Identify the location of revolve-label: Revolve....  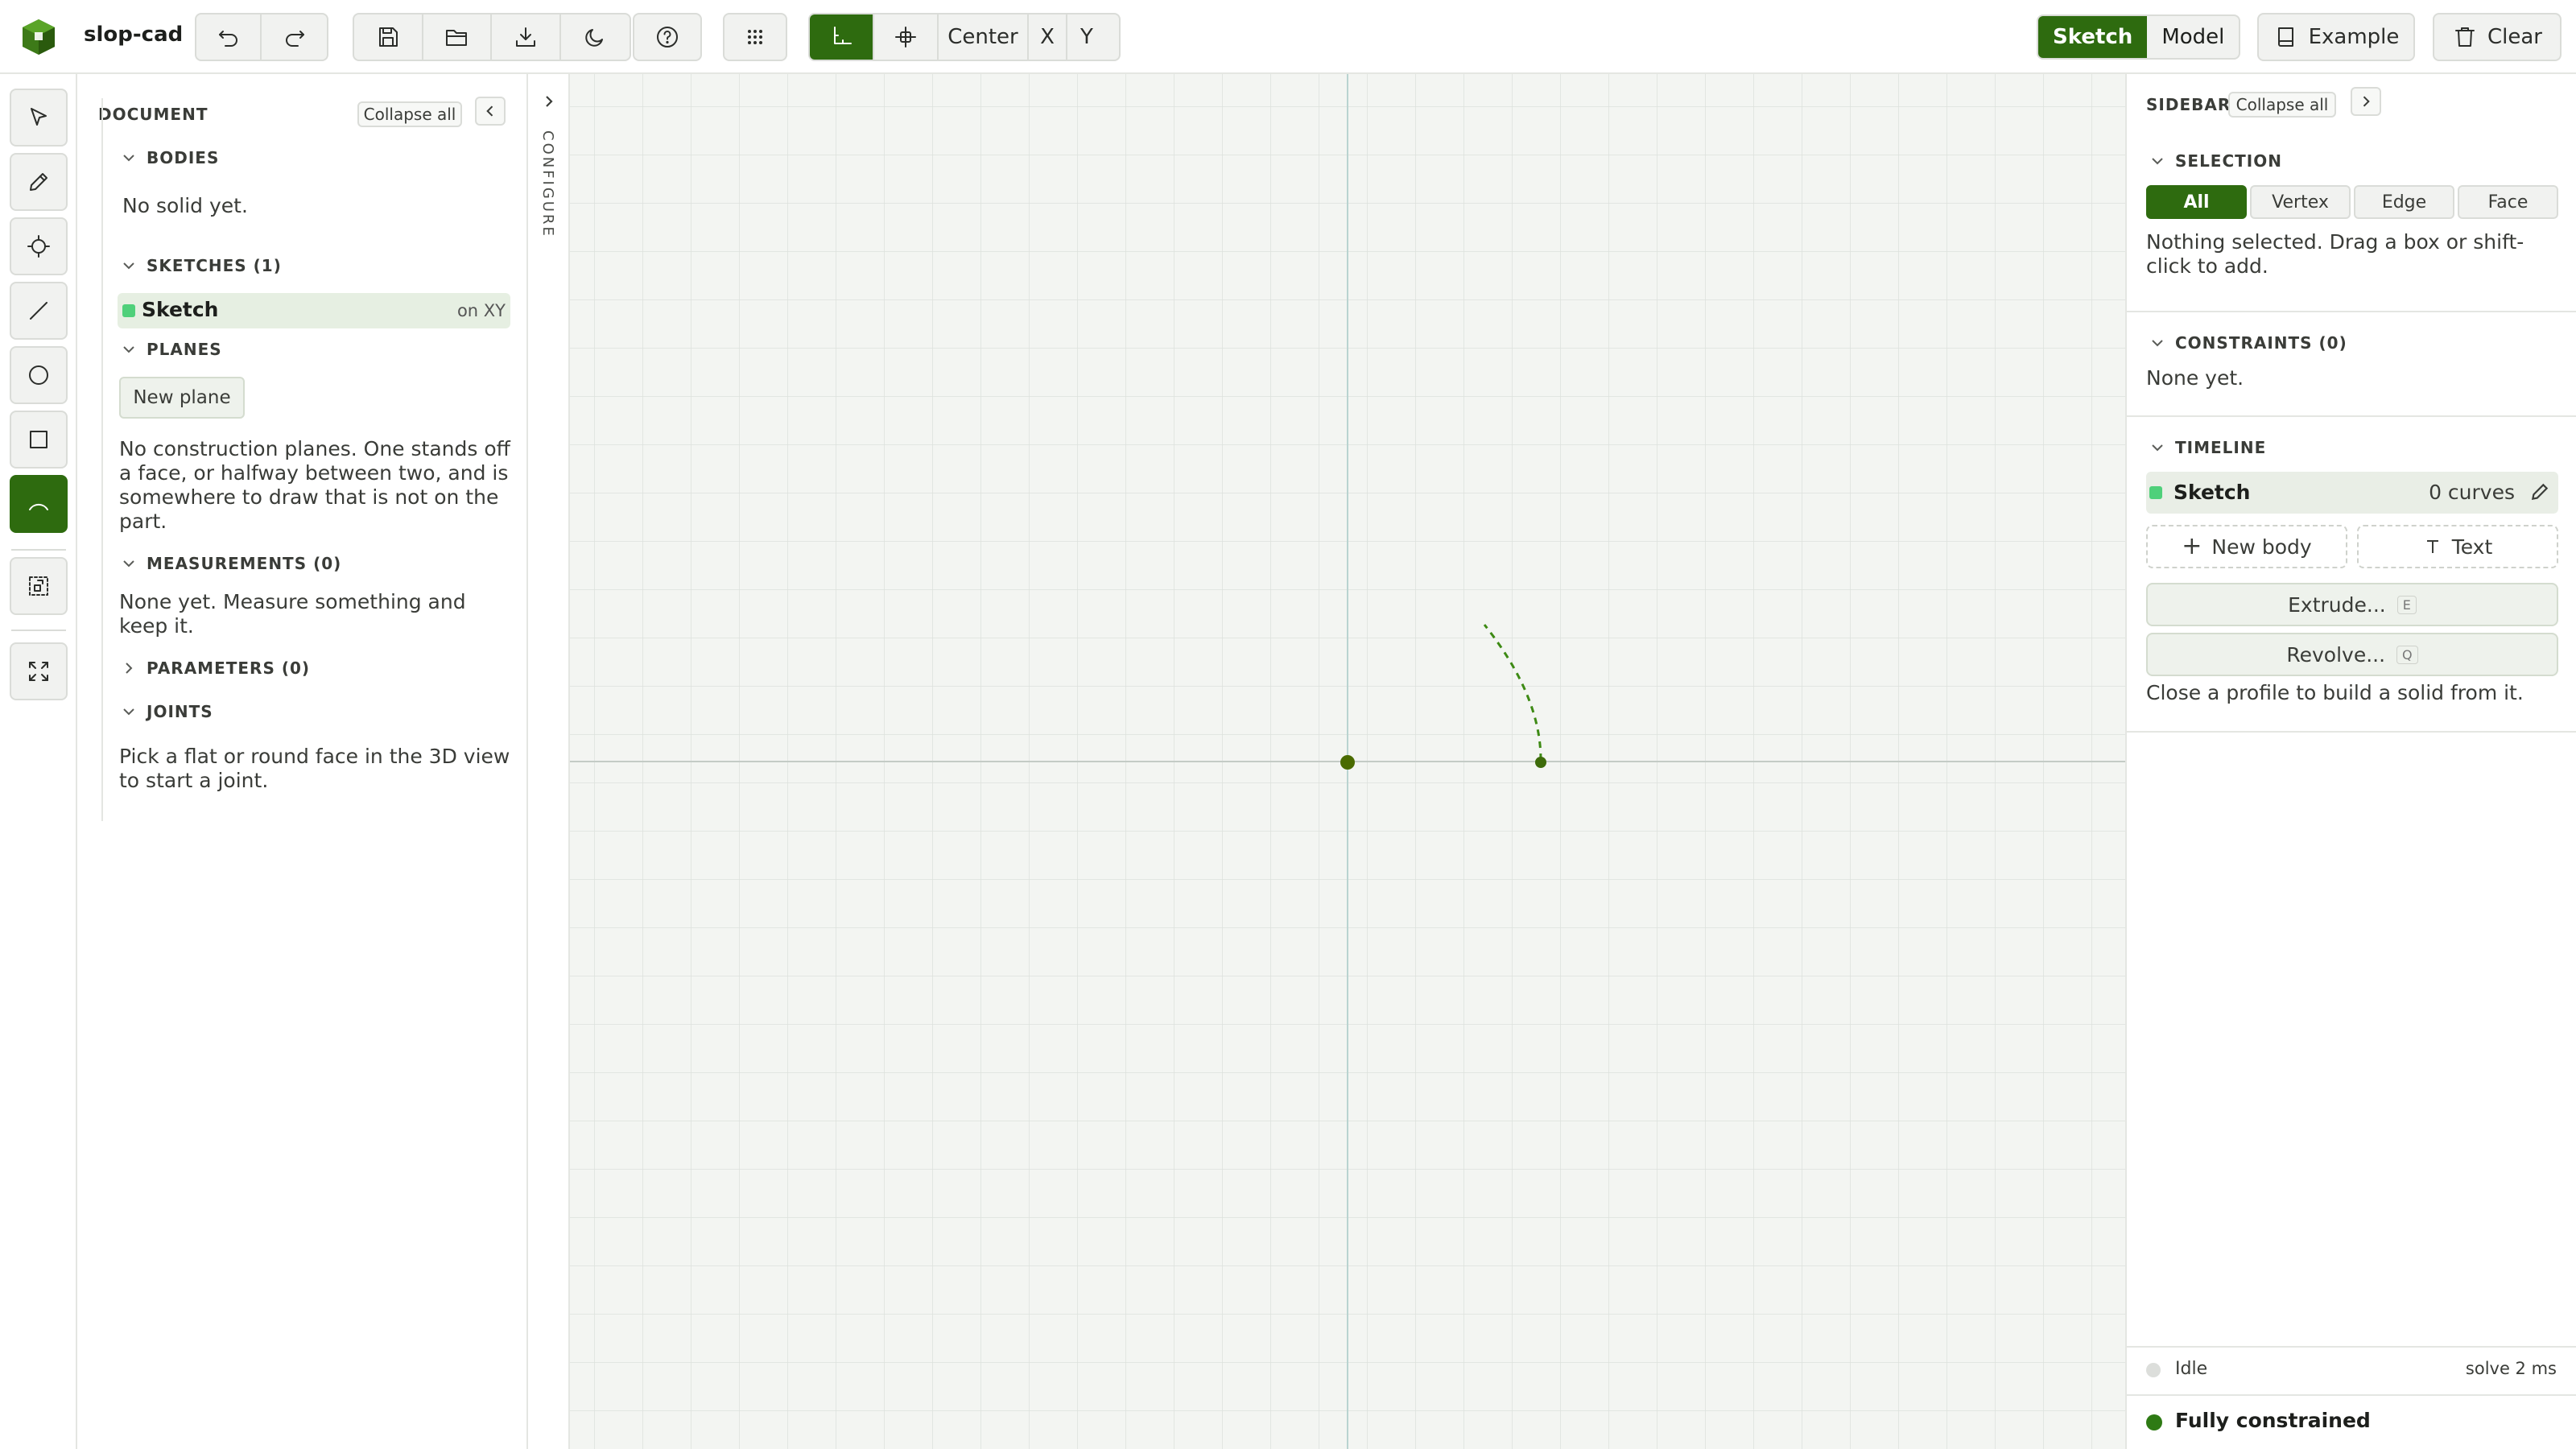
(2336, 654).